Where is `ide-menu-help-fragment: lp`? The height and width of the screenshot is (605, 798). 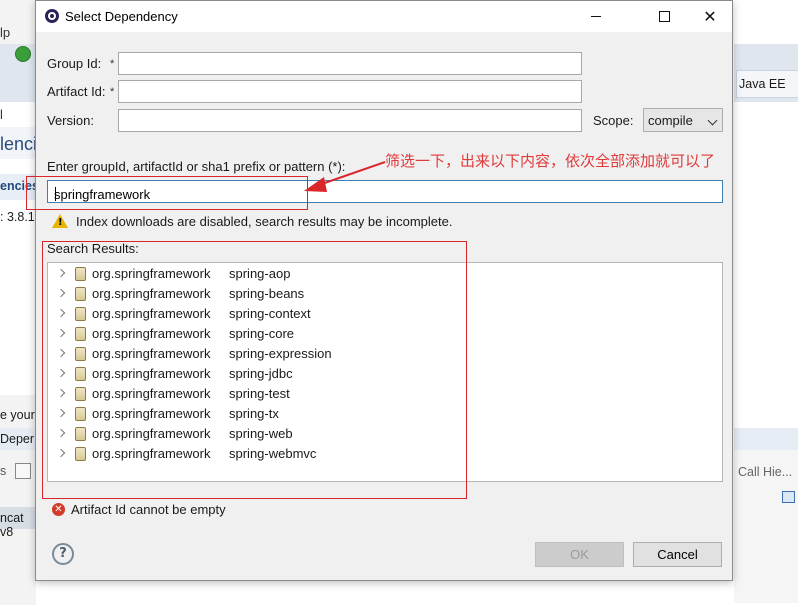
ide-menu-help-fragment: lp is located at coordinates (5, 32).